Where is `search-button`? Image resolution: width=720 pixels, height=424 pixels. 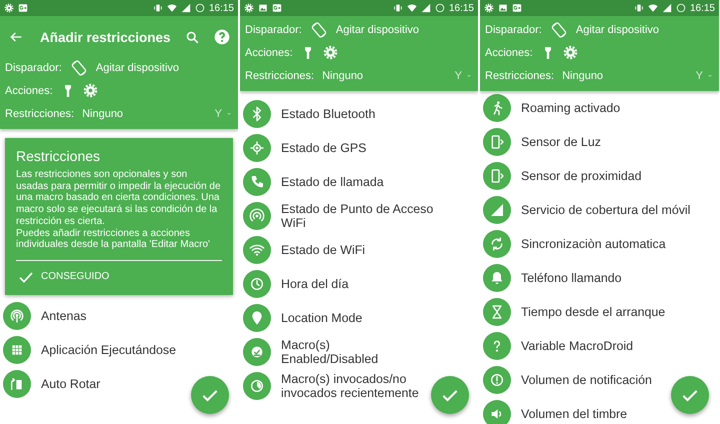
search-button is located at coordinates (192, 37).